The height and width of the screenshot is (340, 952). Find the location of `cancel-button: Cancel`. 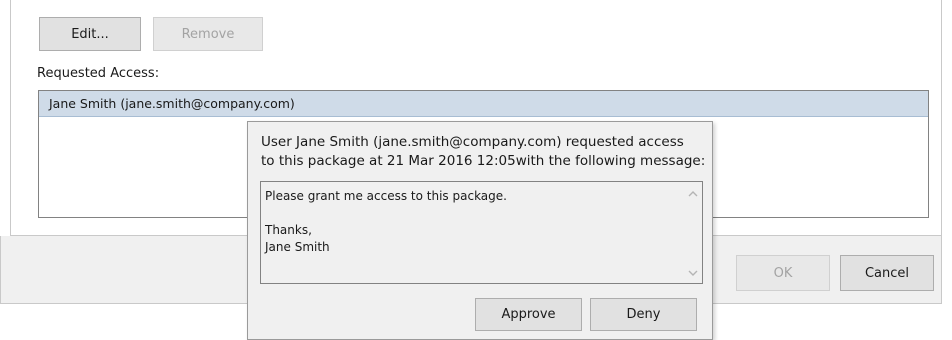

cancel-button: Cancel is located at coordinates (887, 273).